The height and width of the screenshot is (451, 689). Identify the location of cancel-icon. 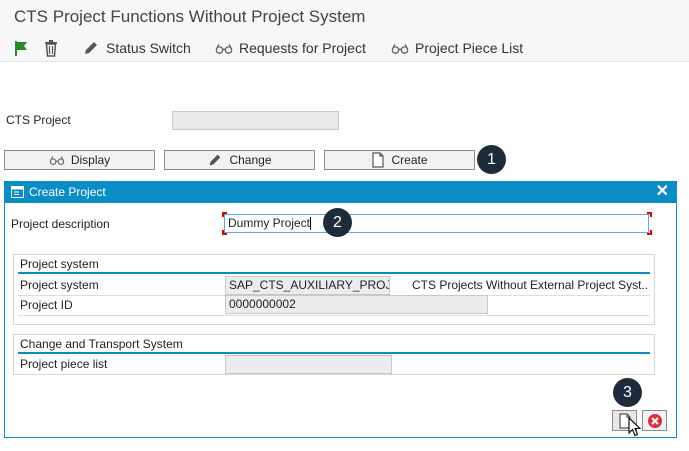
(654, 420).